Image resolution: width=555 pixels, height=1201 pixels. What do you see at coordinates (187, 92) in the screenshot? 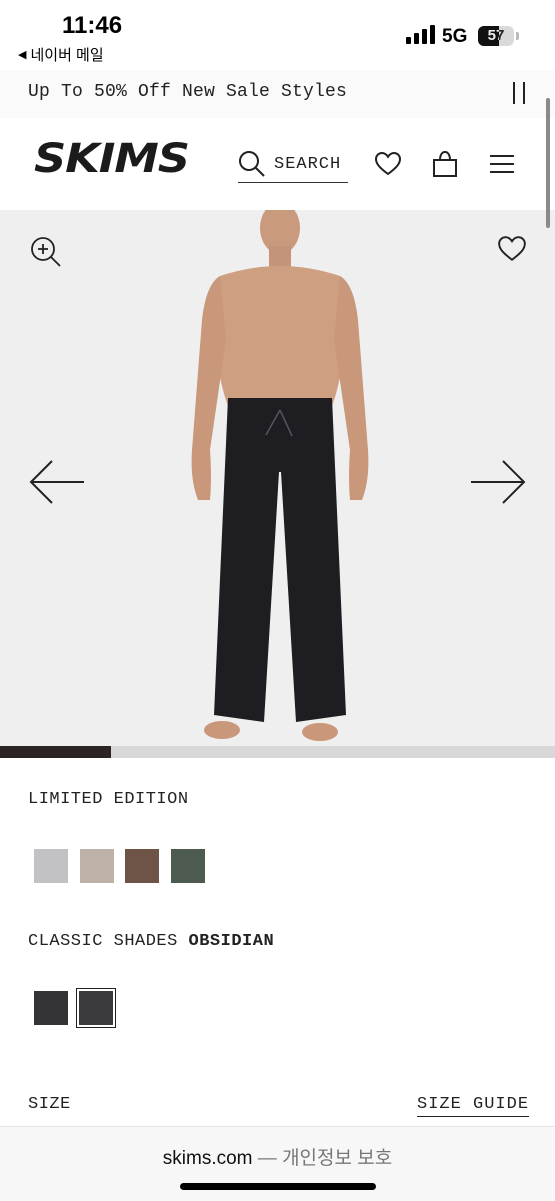
I see `promo-text: Up To 50% Off New Sale Styles` at bounding box center [187, 92].